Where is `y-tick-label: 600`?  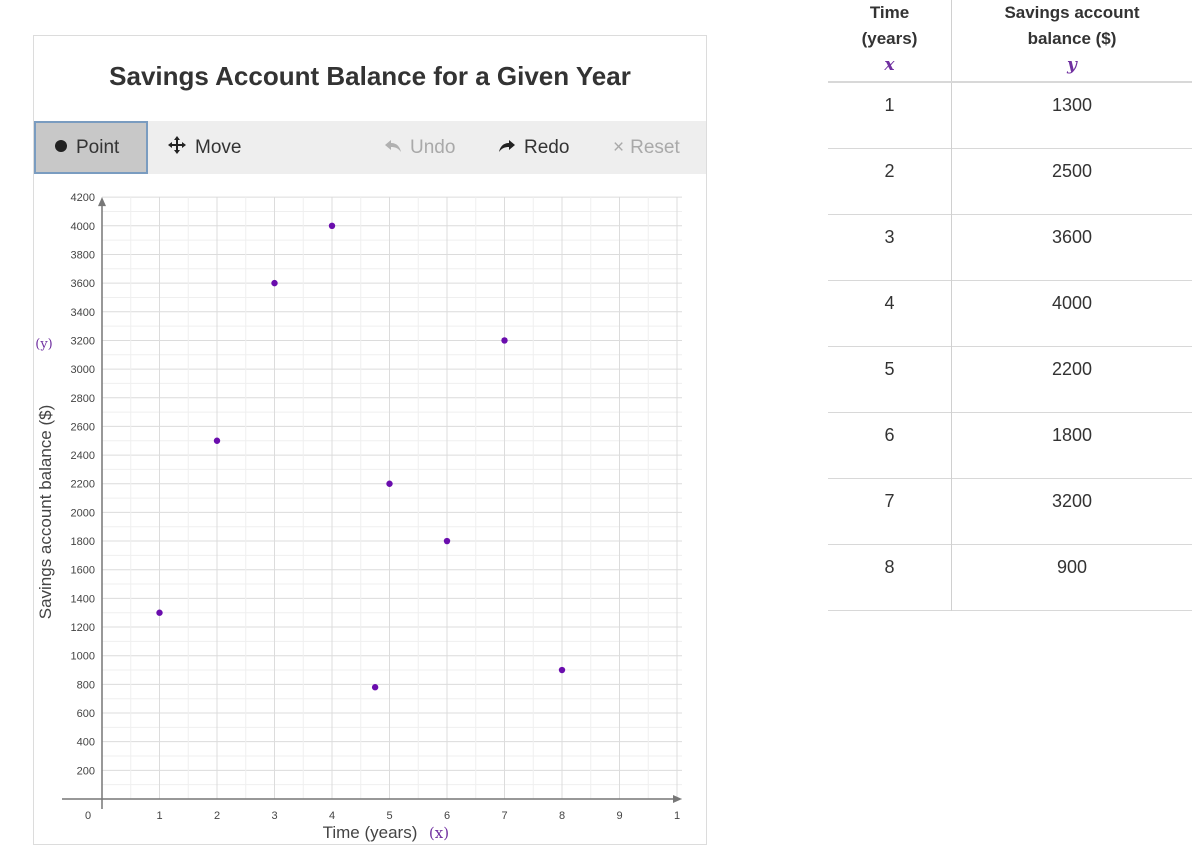
y-tick-label: 600 is located at coordinates (86, 714).